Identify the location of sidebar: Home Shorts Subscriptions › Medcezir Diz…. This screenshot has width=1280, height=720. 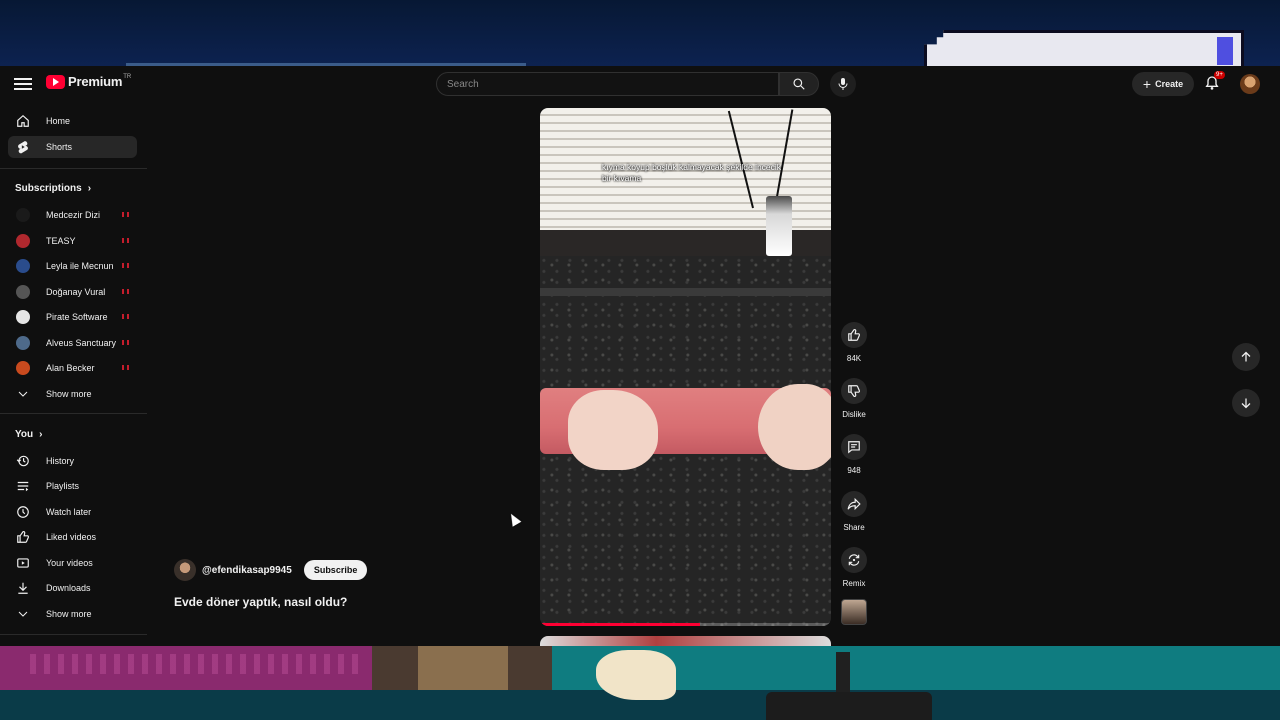
(73, 378).